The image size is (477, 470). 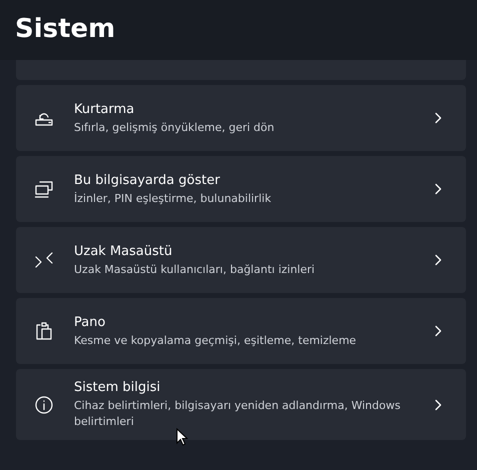 I want to click on settings-card: Pano Kesme ve kopyalama geçmişi, eşitleme, temizleme, so click(x=241, y=331).